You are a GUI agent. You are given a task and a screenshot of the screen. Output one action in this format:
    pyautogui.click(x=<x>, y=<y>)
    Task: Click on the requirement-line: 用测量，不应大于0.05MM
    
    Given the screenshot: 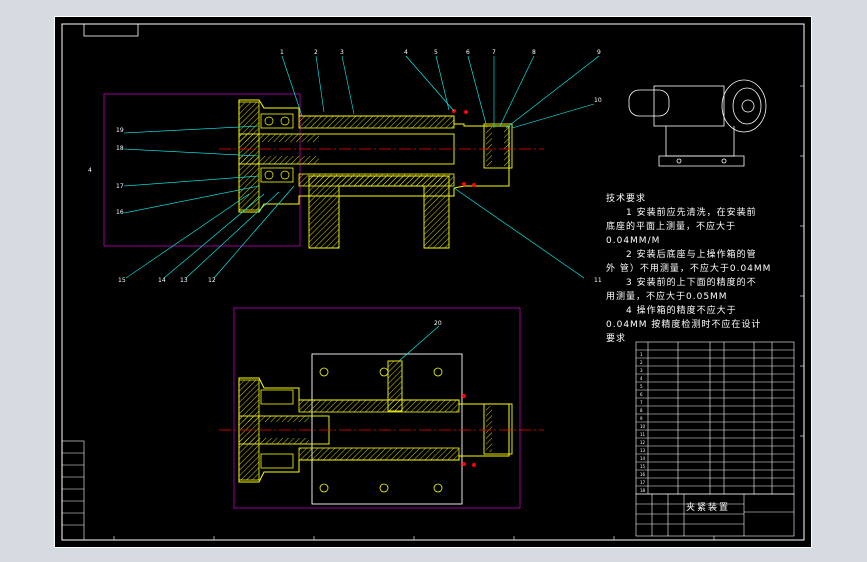 What is the action you would take?
    pyautogui.click(x=667, y=297)
    